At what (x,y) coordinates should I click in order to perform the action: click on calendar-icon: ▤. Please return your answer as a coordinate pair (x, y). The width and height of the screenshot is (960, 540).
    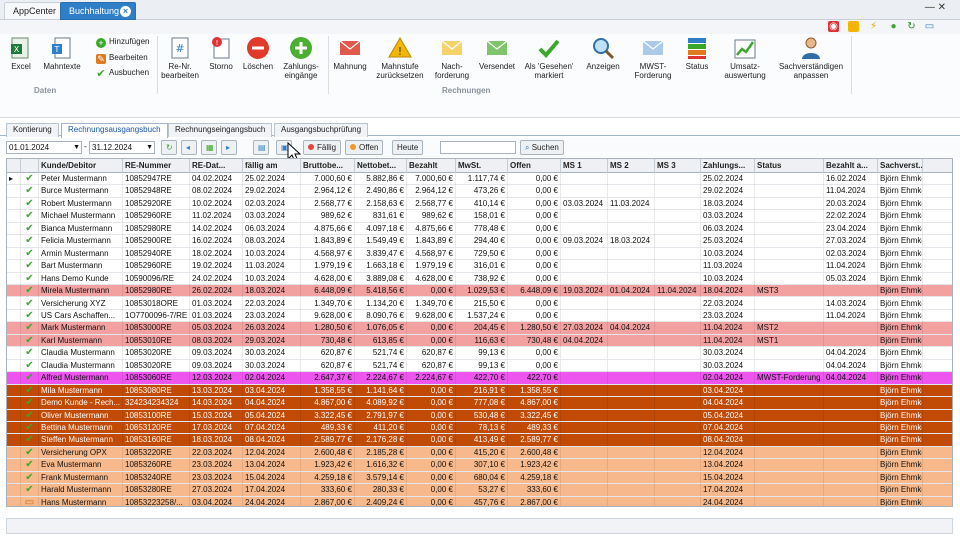
    Looking at the image, I should click on (261, 147).